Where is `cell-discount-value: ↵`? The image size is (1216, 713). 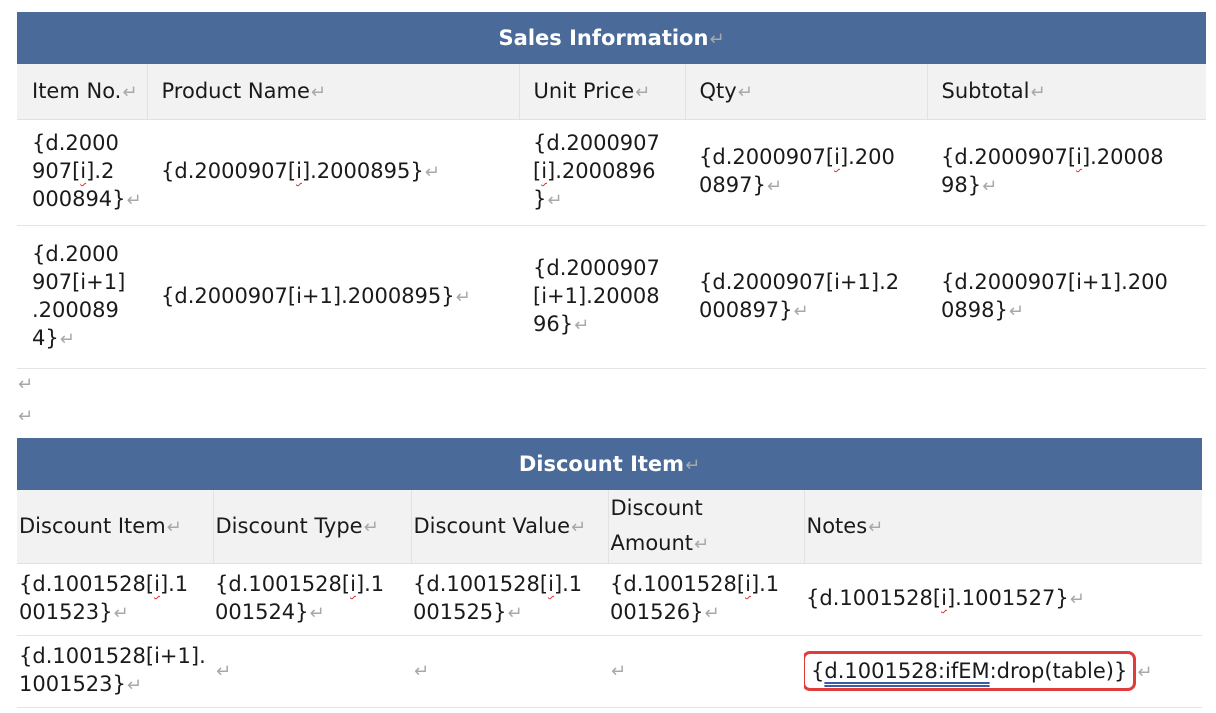 cell-discount-value: ↵ is located at coordinates (509, 671).